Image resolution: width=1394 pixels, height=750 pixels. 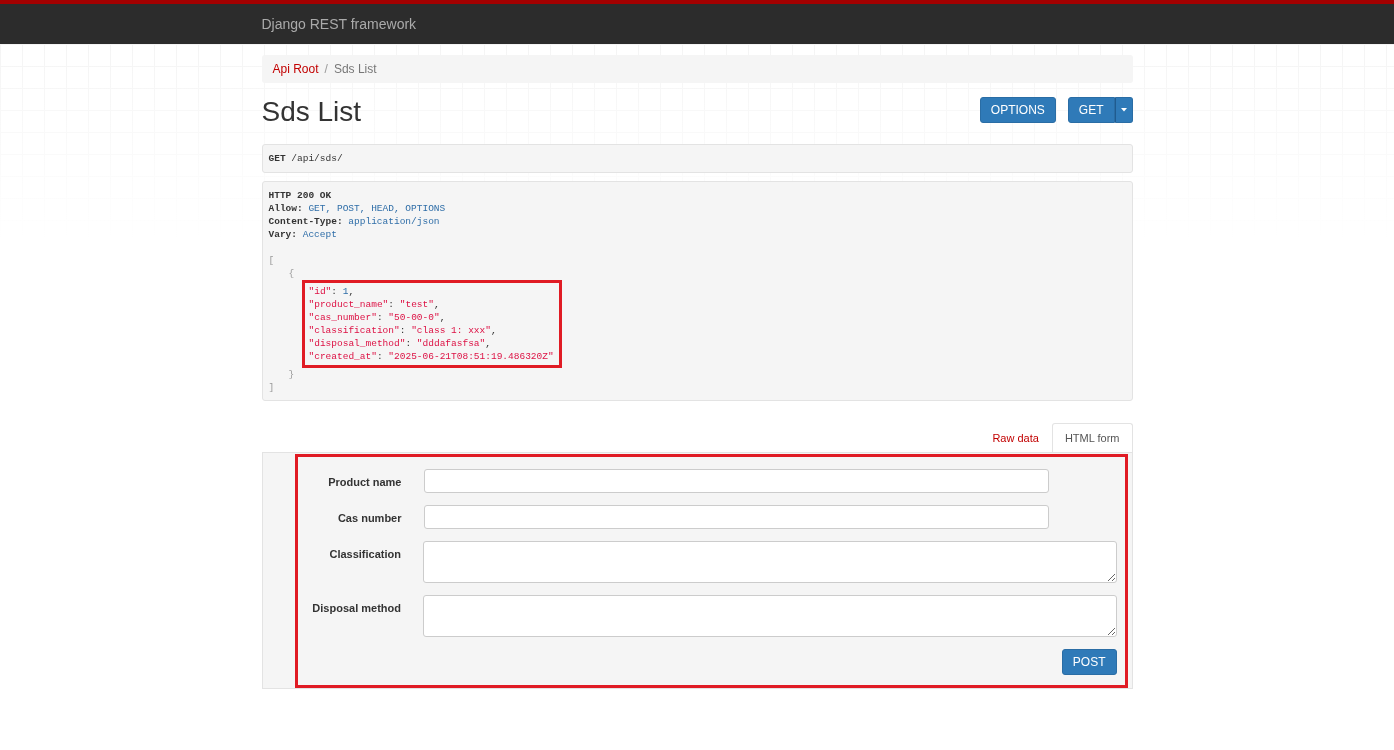 What do you see at coordinates (339, 24) in the screenshot?
I see `brand-title: Django REST framework` at bounding box center [339, 24].